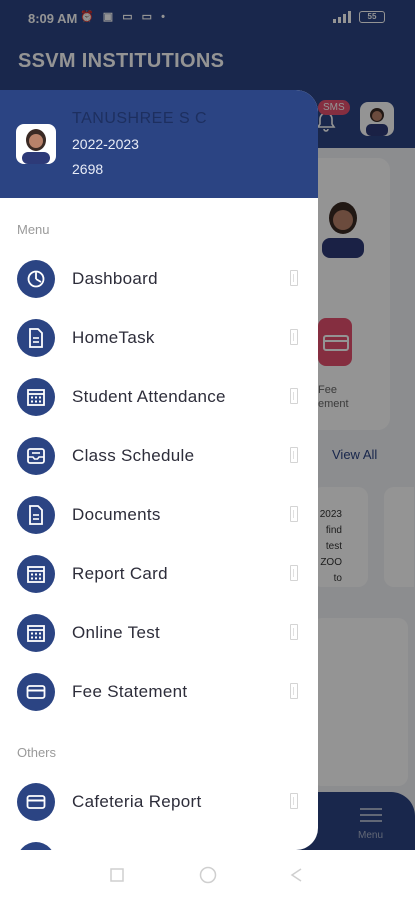 This screenshot has width=415, height=900. Describe the element at coordinates (36, 279) in the screenshot. I see `dashboard-icon` at that location.